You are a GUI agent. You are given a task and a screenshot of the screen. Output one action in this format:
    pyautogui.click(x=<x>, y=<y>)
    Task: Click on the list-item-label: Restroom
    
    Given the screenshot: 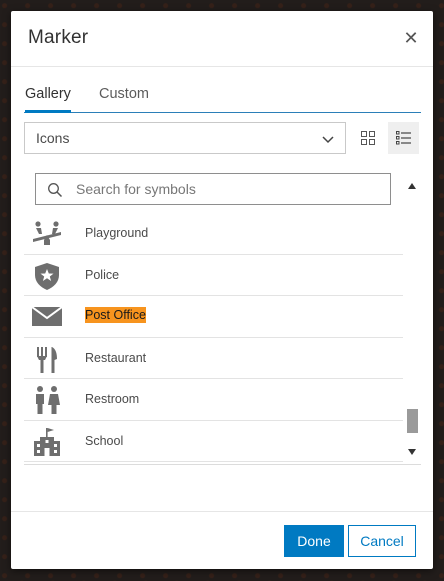 What is the action you would take?
    pyautogui.click(x=112, y=399)
    